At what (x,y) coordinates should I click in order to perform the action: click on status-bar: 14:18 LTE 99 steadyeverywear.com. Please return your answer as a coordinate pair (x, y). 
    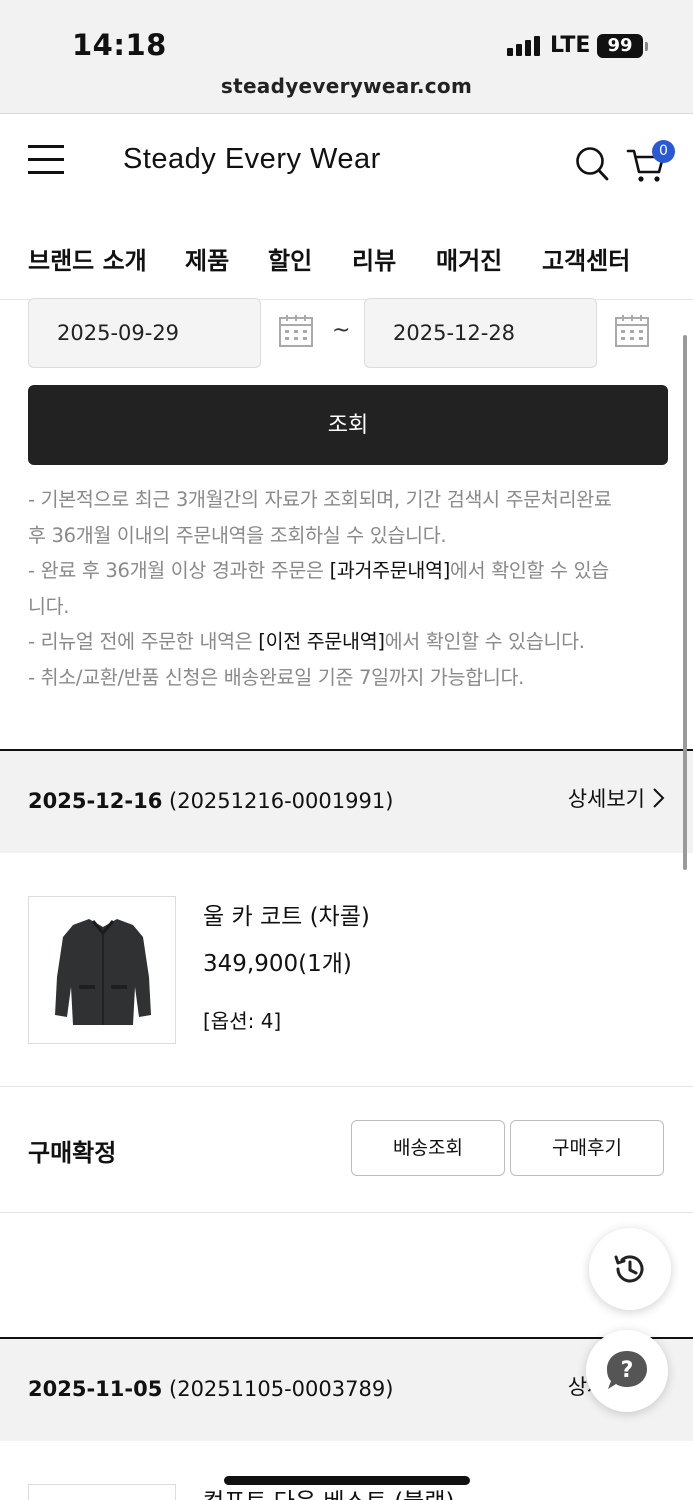
    Looking at the image, I should click on (346, 57).